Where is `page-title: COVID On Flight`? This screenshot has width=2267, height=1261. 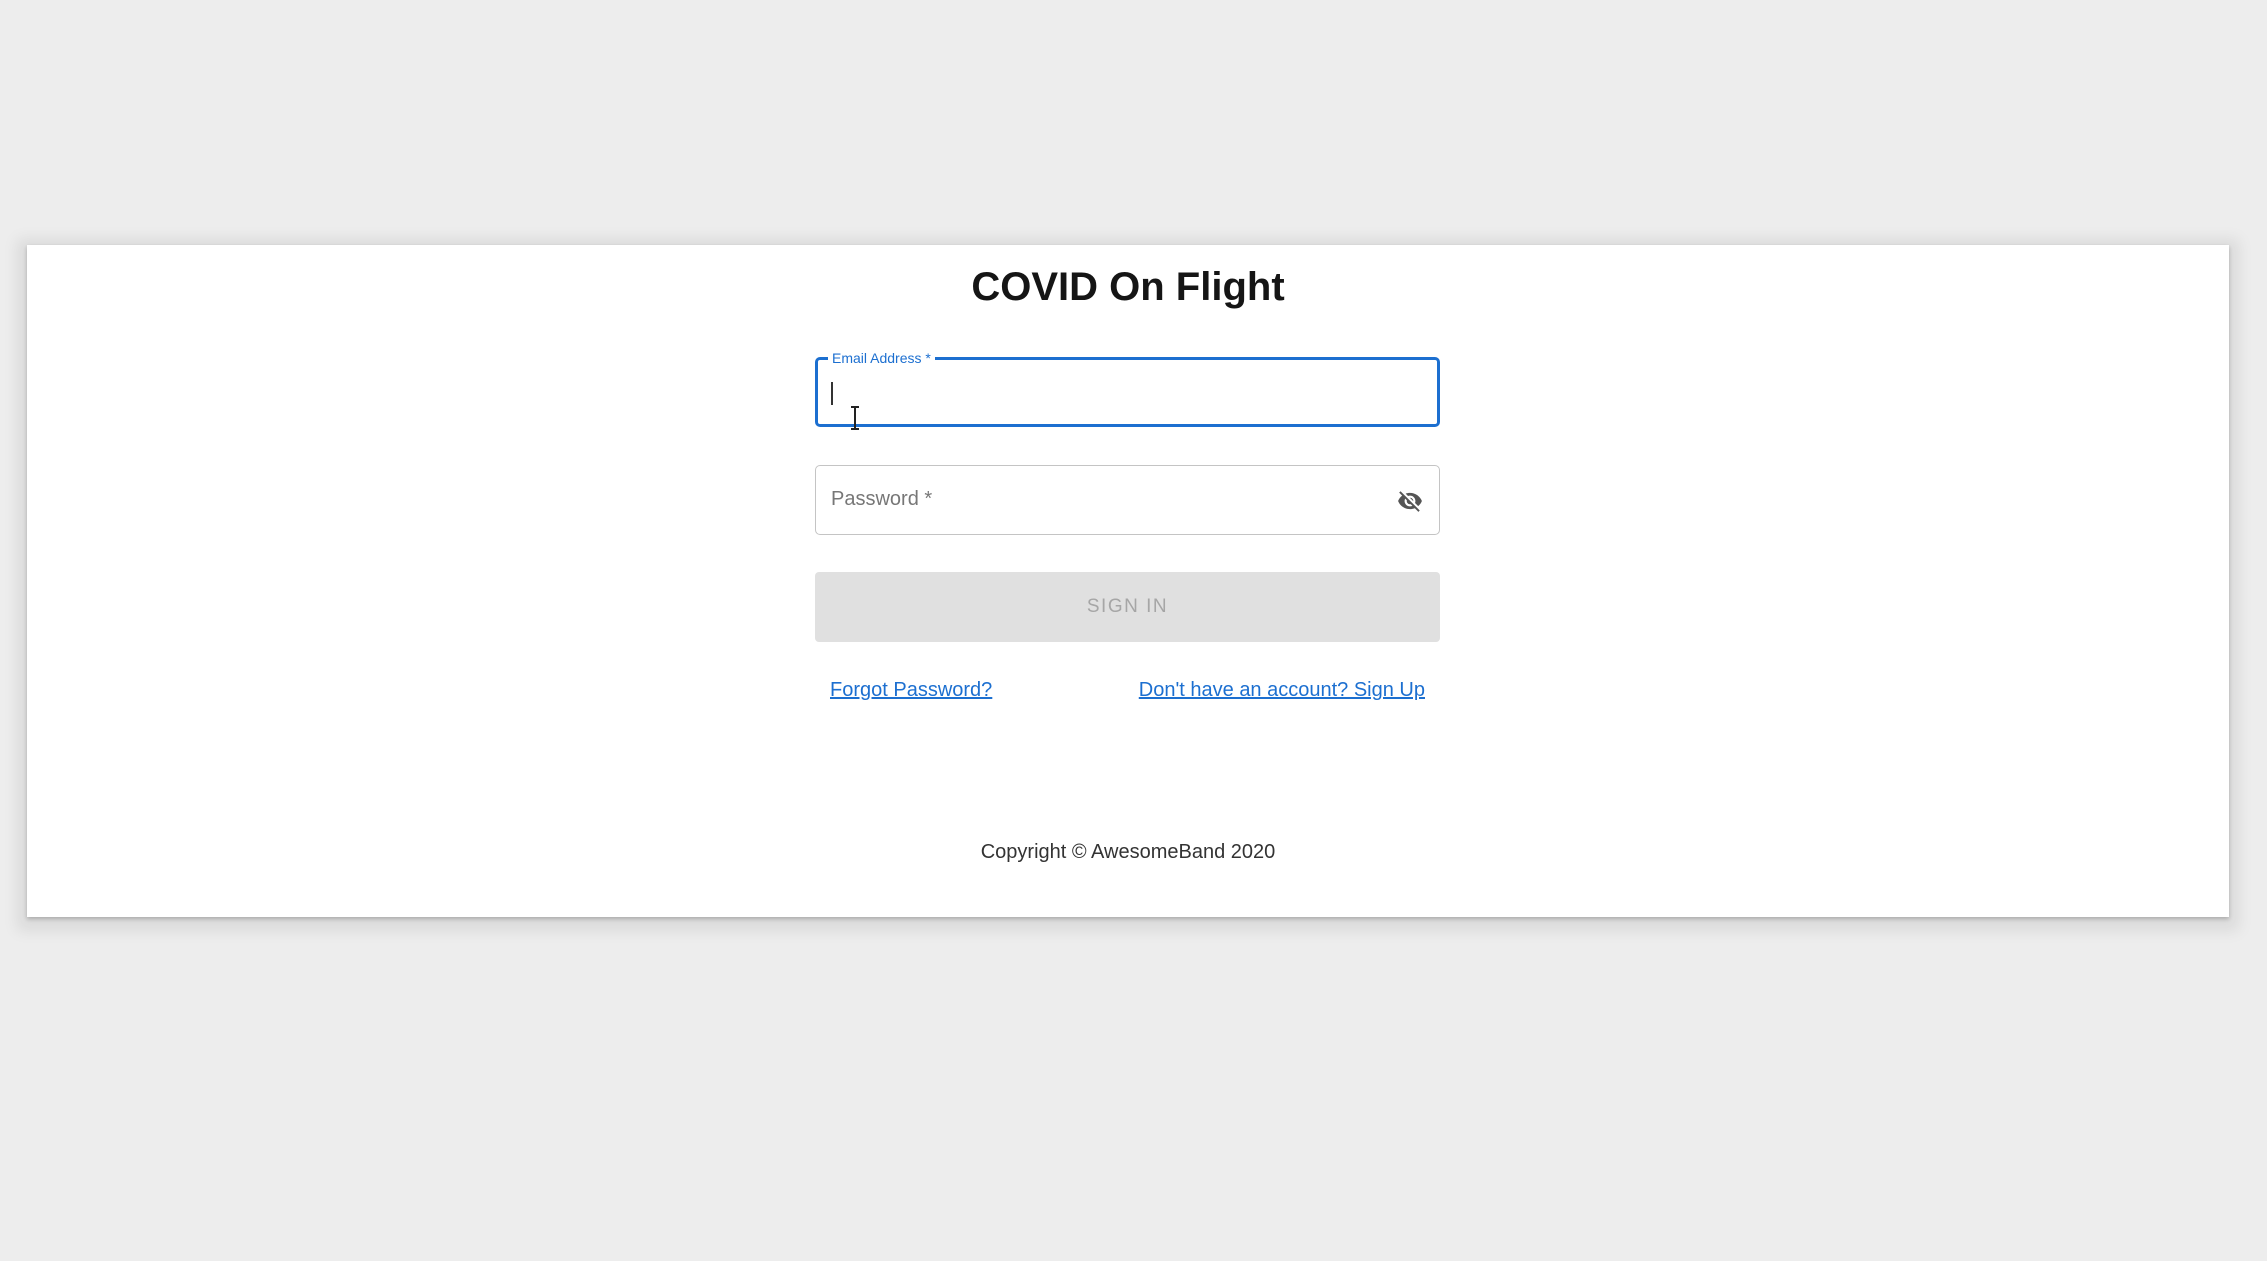
page-title: COVID On Flight is located at coordinates (1128, 287).